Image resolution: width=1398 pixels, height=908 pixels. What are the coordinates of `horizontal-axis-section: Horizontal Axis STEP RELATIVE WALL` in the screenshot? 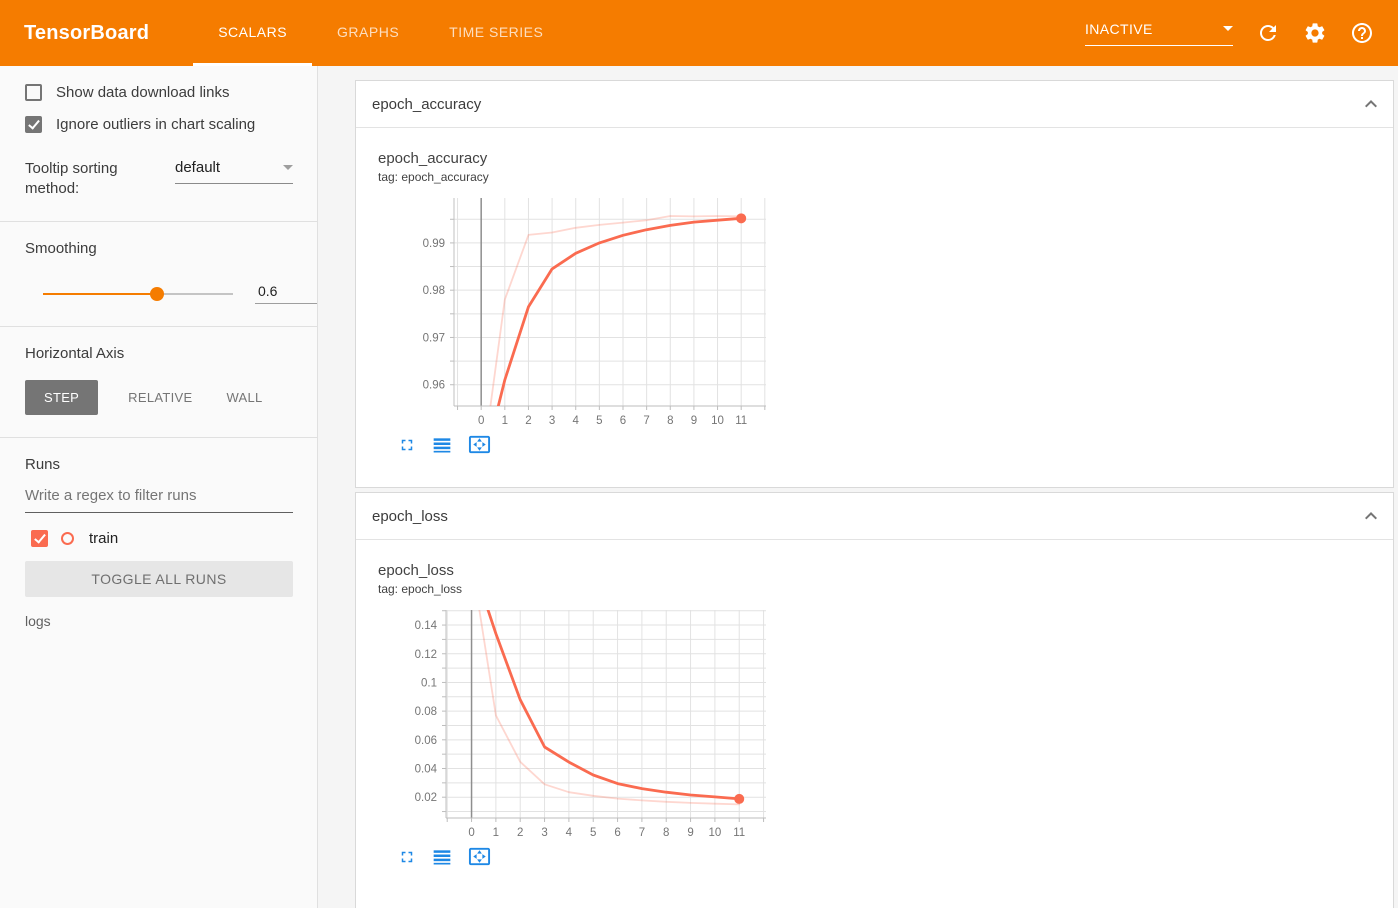 It's located at (158, 381).